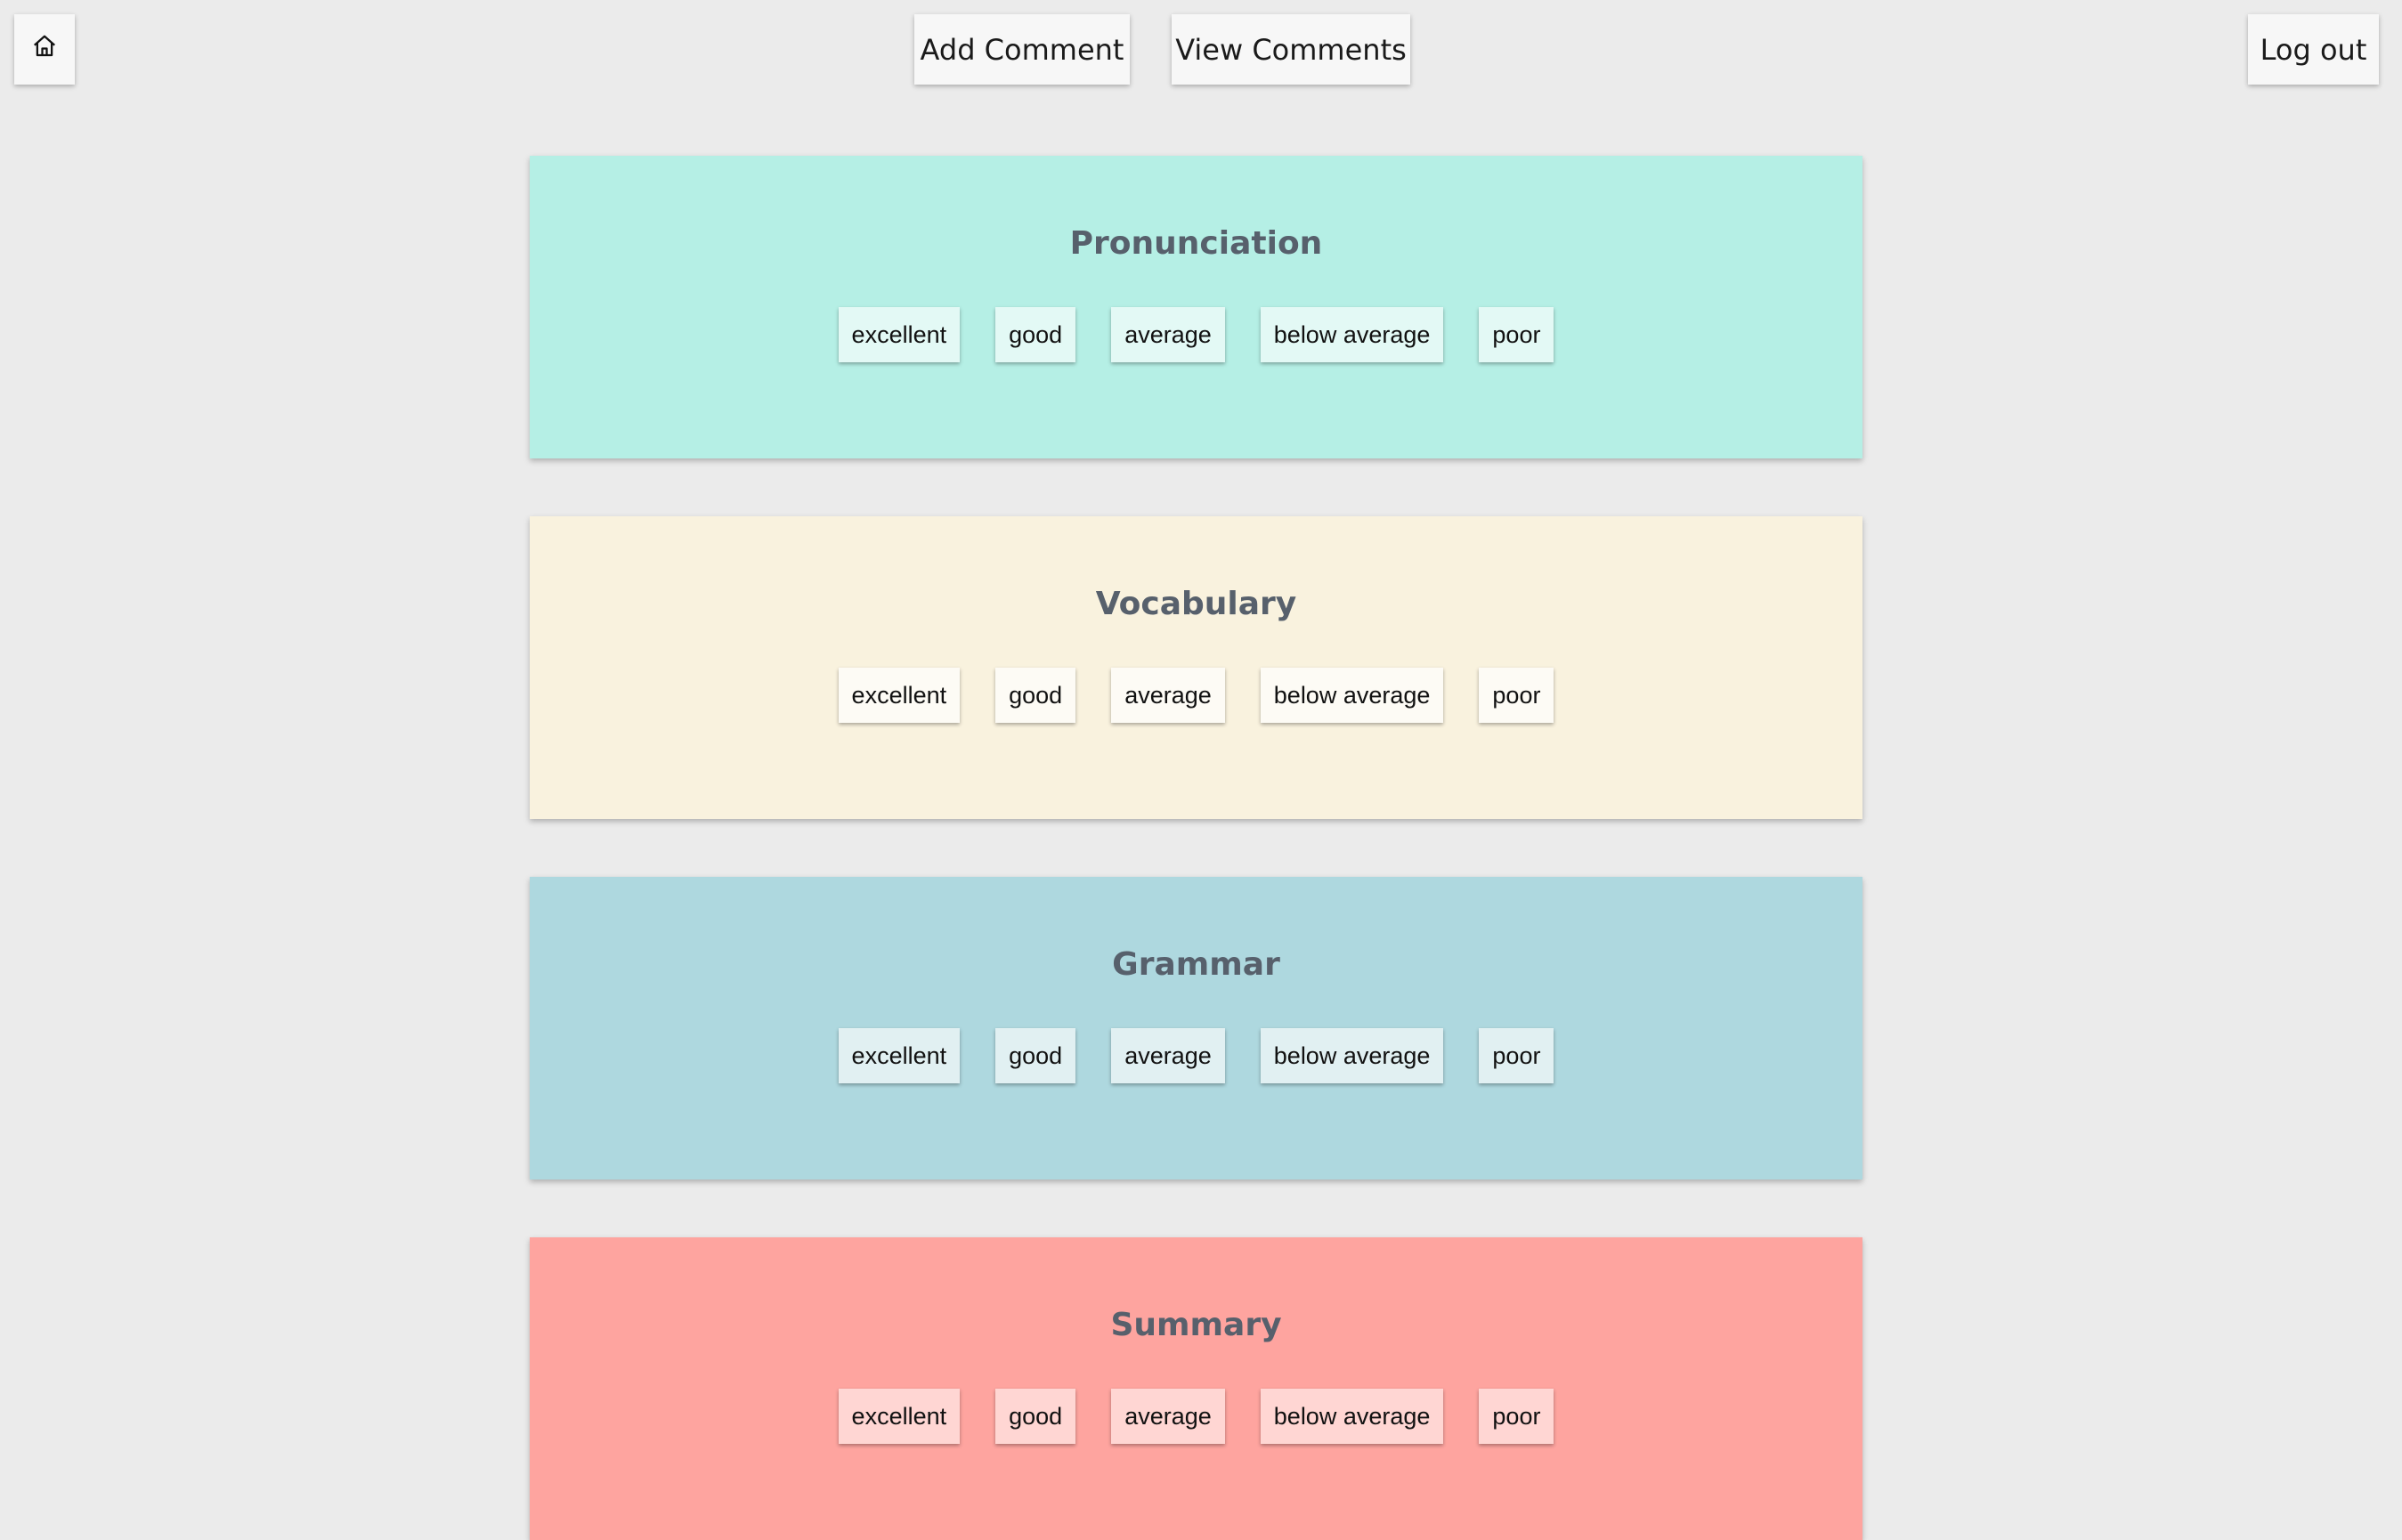 Image resolution: width=2402 pixels, height=1540 pixels. I want to click on card-title: Vocabulary, so click(1196, 604).